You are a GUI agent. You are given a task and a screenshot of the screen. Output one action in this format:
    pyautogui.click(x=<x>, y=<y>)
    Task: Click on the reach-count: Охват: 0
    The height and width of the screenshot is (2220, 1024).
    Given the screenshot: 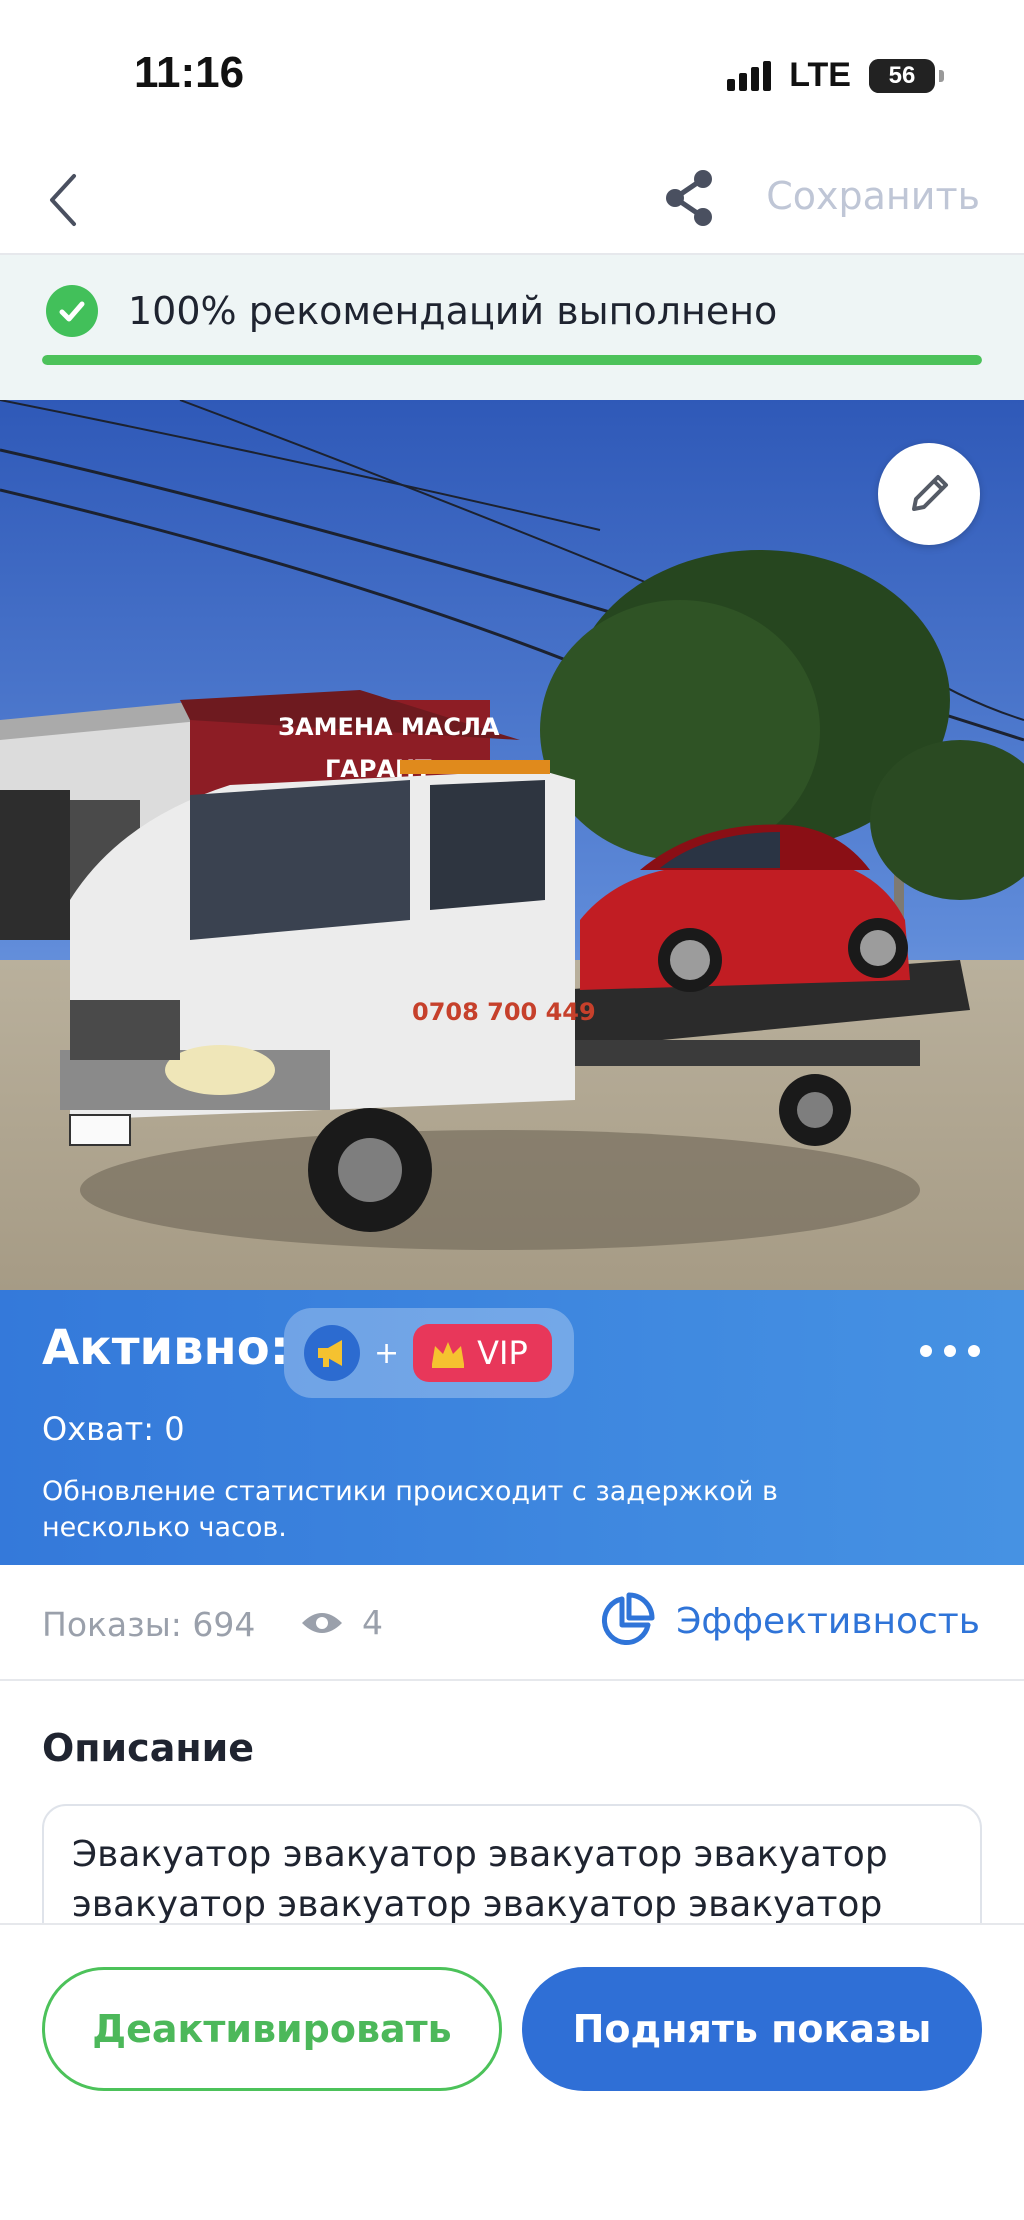 What is the action you would take?
    pyautogui.click(x=113, y=1429)
    